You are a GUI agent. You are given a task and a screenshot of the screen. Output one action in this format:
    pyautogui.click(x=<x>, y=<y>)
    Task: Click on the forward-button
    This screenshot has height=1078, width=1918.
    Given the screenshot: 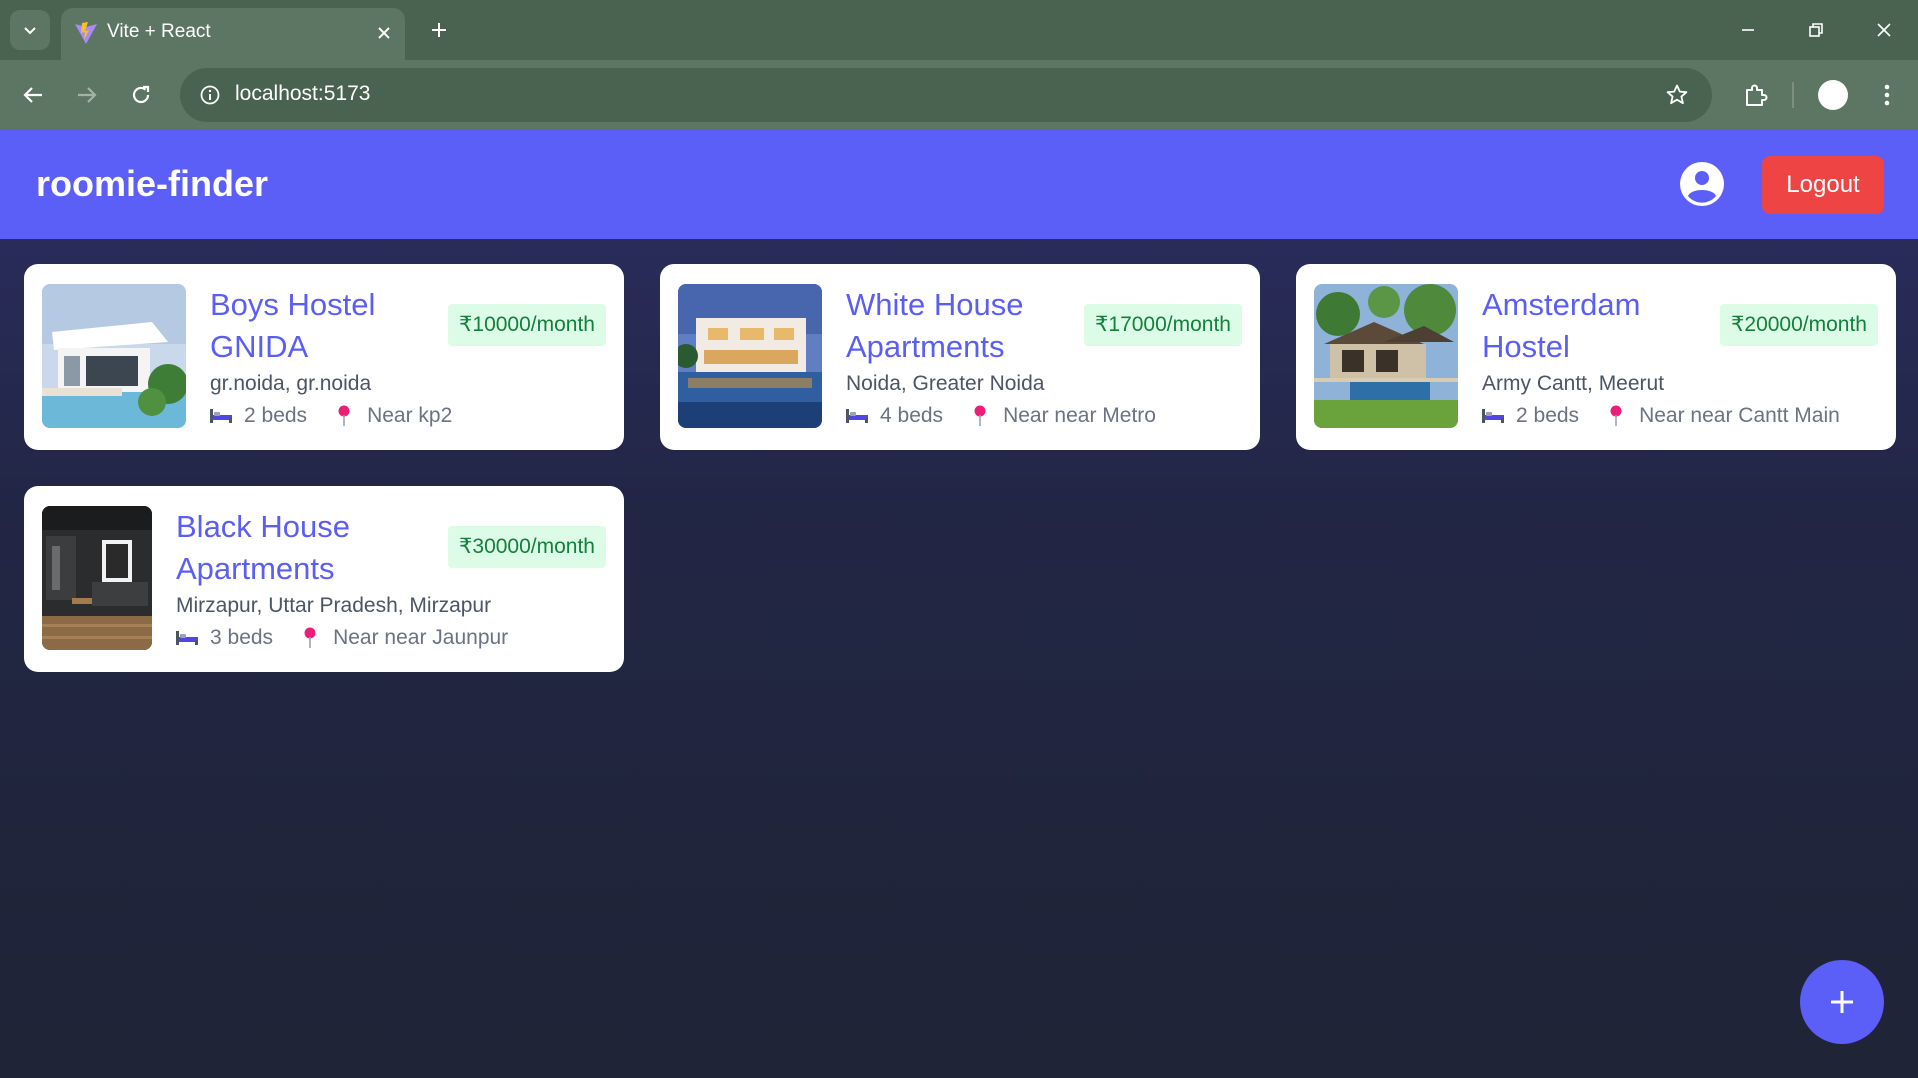 What is the action you would take?
    pyautogui.click(x=87, y=95)
    